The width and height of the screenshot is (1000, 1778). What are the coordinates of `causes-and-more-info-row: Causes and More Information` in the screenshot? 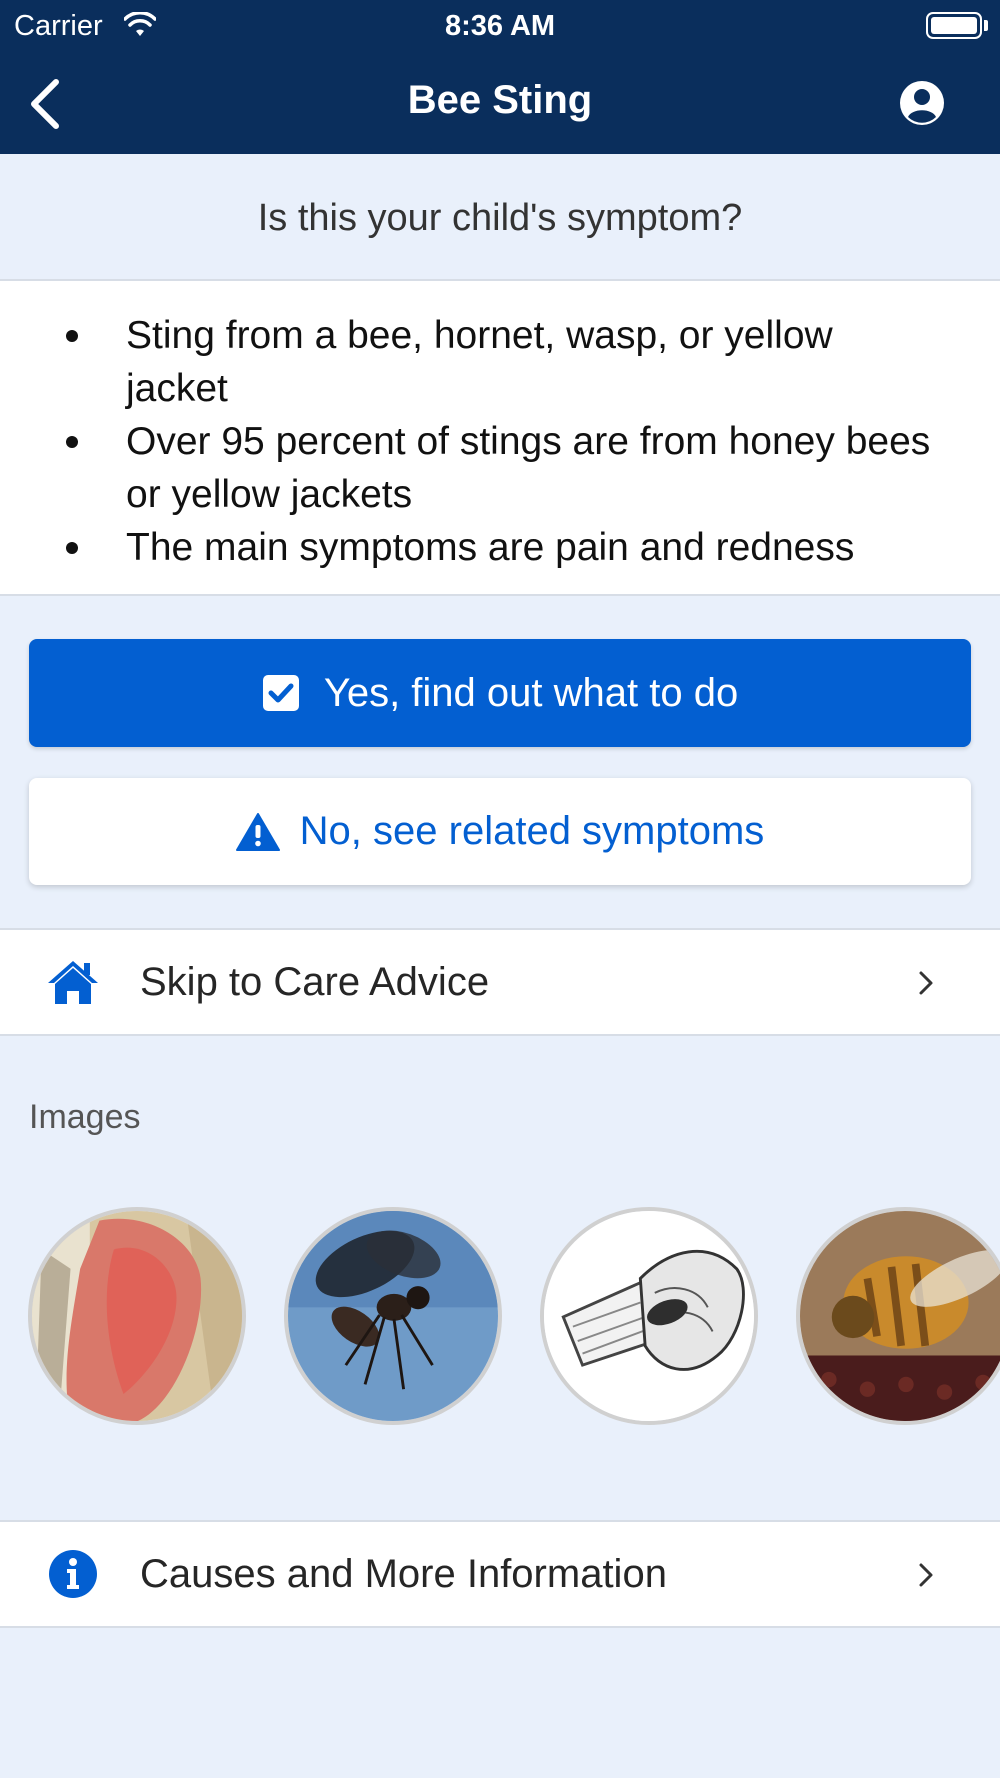 It's located at (500, 1574).